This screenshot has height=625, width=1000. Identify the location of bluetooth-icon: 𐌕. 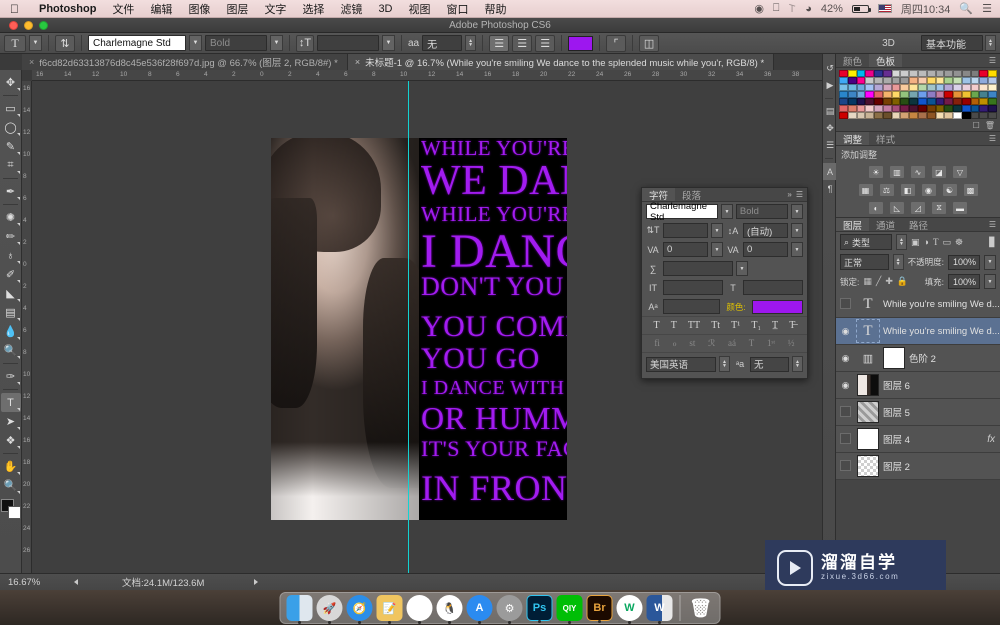
(793, 8).